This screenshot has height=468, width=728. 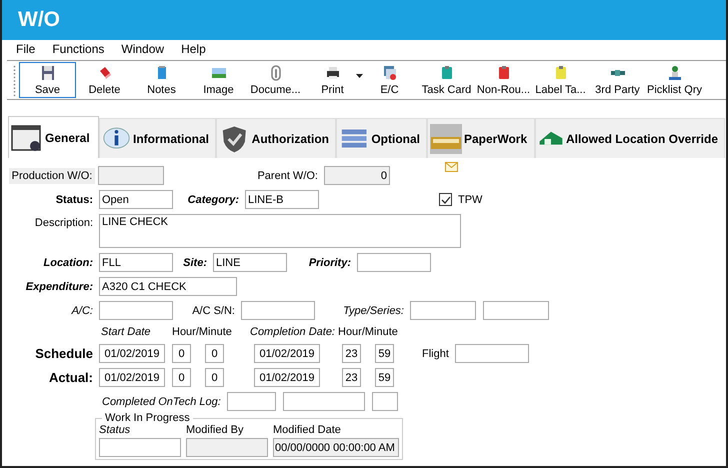 What do you see at coordinates (194, 262) in the screenshot?
I see `field-label: Site:` at bounding box center [194, 262].